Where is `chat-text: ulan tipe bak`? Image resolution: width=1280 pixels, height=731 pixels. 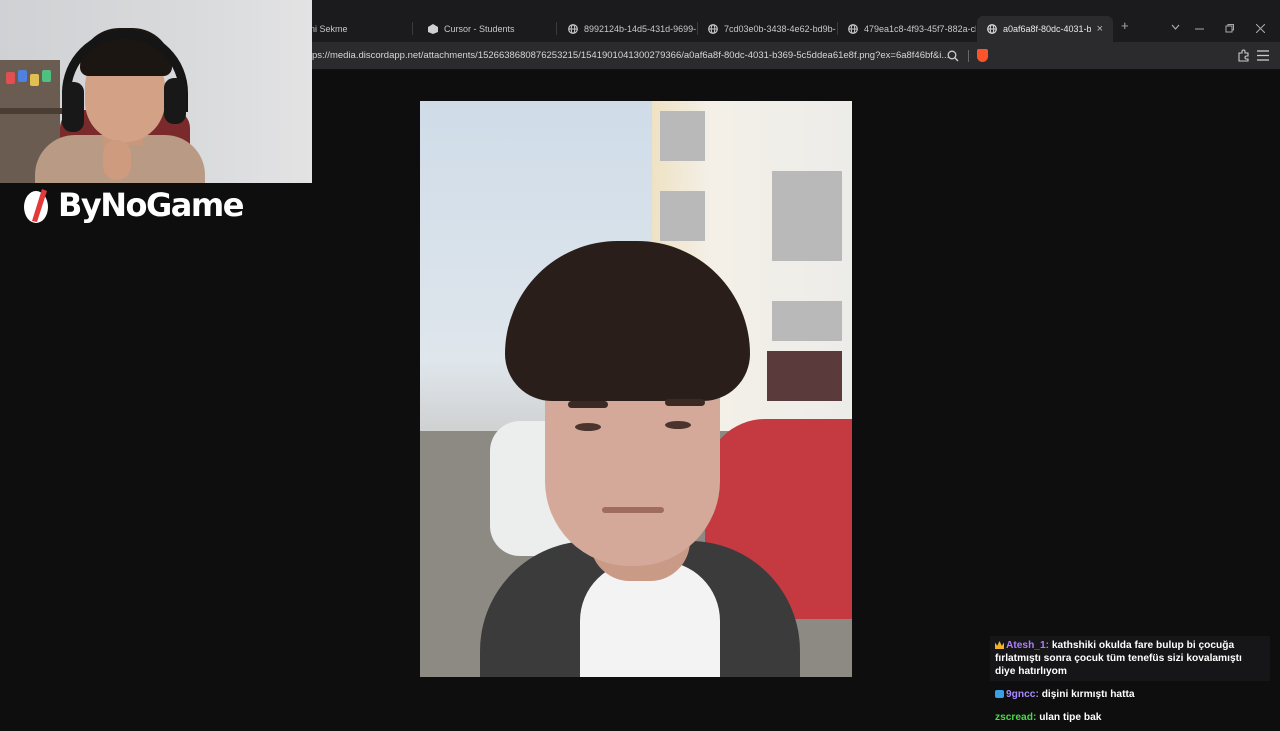 chat-text: ulan tipe bak is located at coordinates (1070, 717).